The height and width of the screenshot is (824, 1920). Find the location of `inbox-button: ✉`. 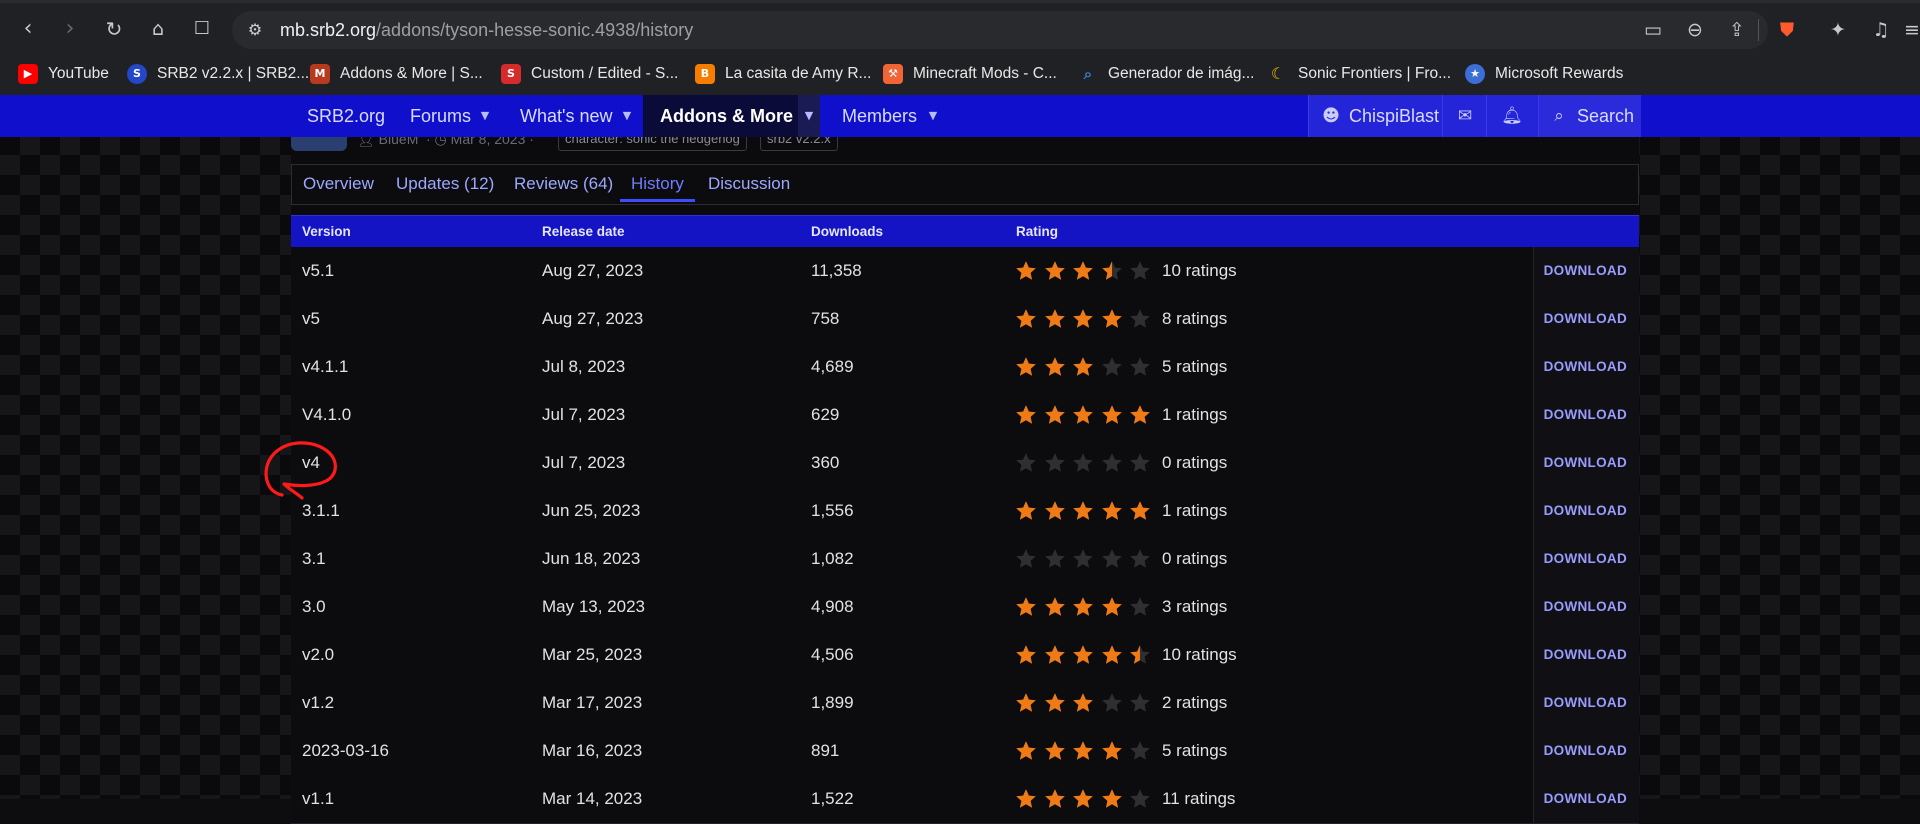

inbox-button: ✉ is located at coordinates (1464, 116).